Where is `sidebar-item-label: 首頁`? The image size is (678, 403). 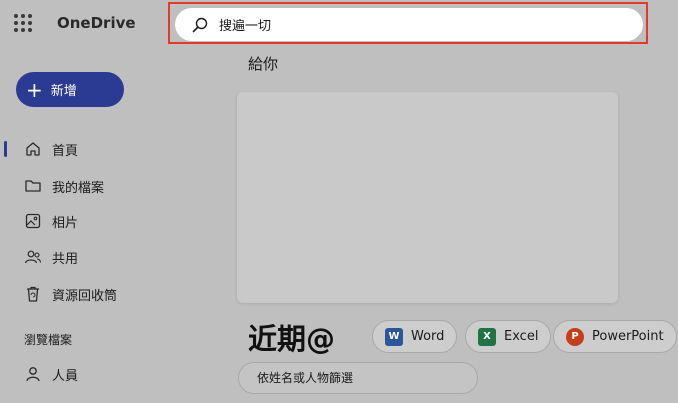 sidebar-item-label: 首頁 is located at coordinates (65, 151).